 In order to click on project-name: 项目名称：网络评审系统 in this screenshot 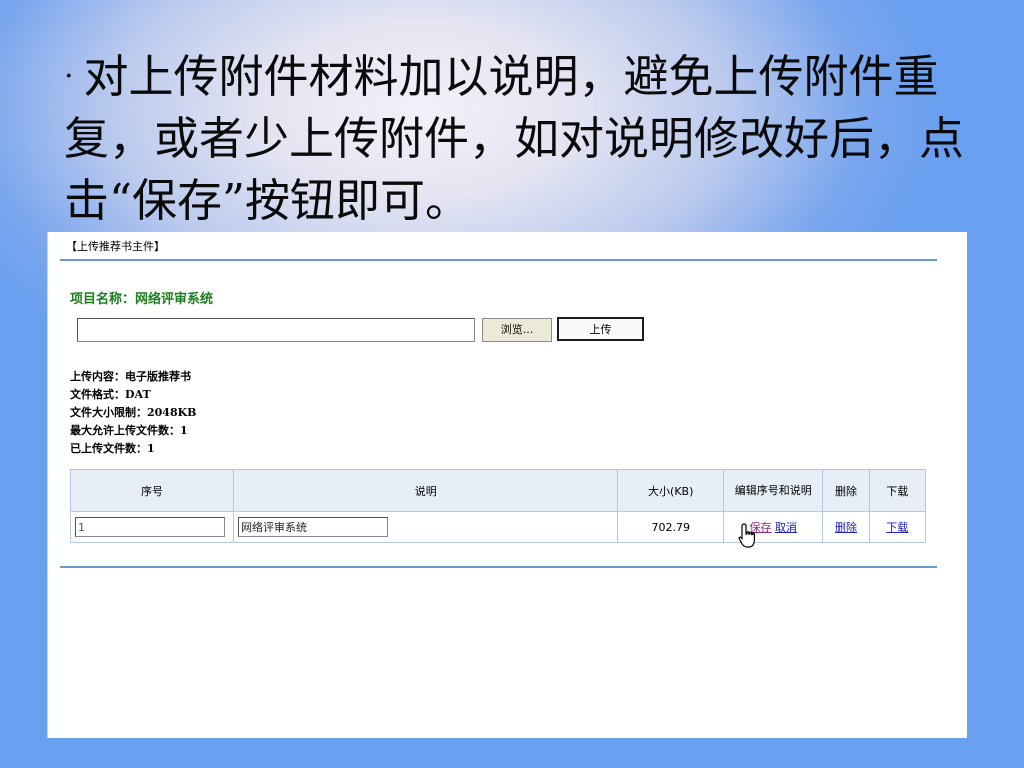, I will do `click(142, 299)`.